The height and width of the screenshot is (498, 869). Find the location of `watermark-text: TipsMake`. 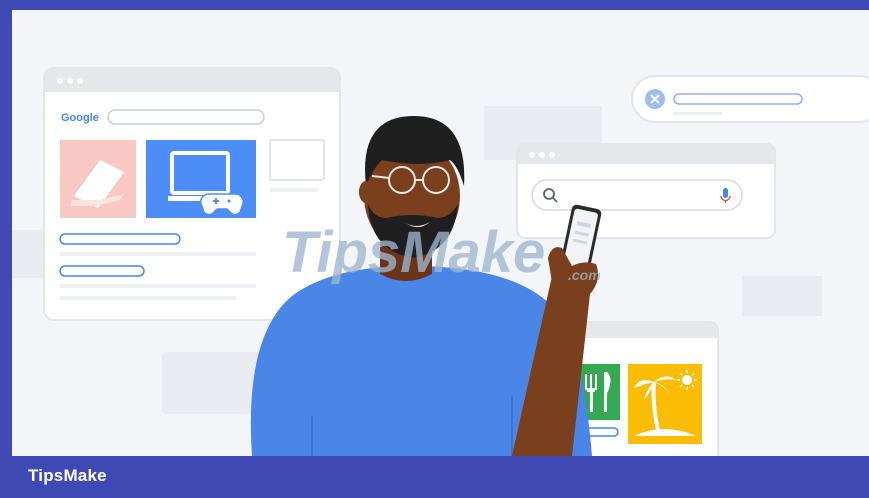

watermark-text: TipsMake is located at coordinates (413, 252).